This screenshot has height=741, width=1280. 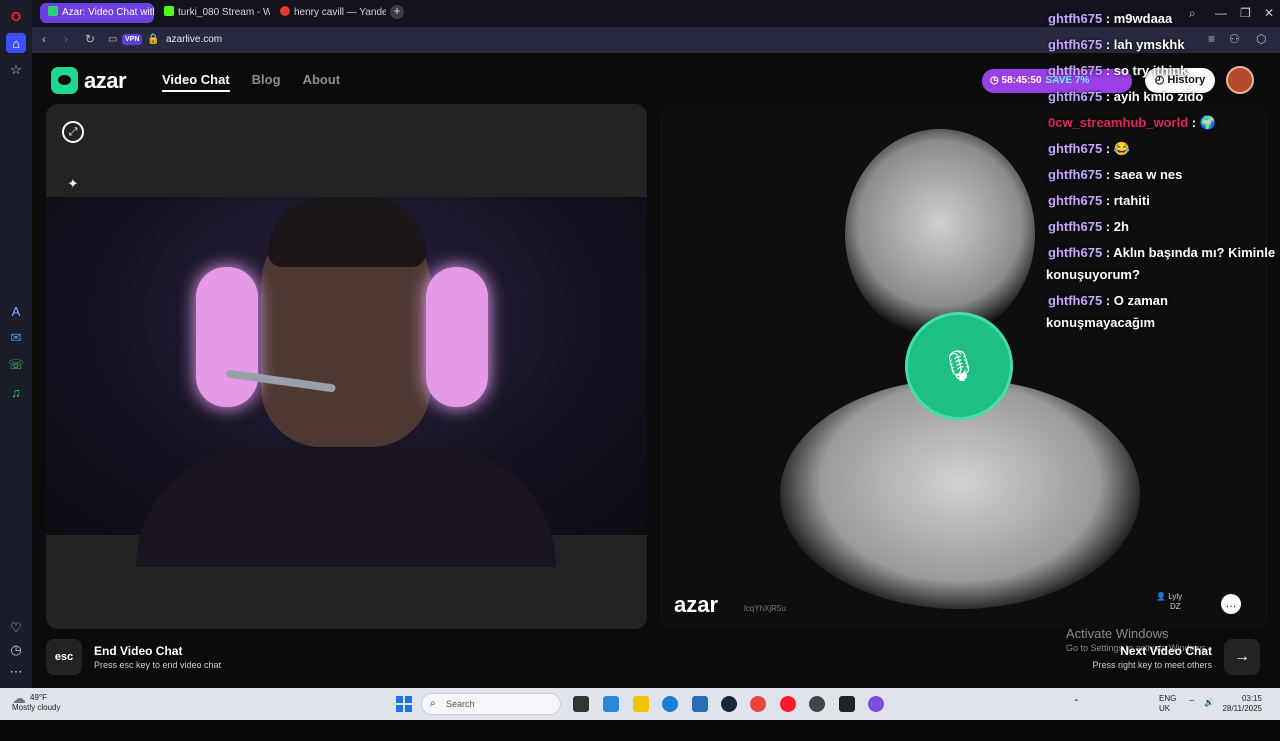 What do you see at coordinates (788, 704) in the screenshot?
I see `opera-taskbar-icon` at bounding box center [788, 704].